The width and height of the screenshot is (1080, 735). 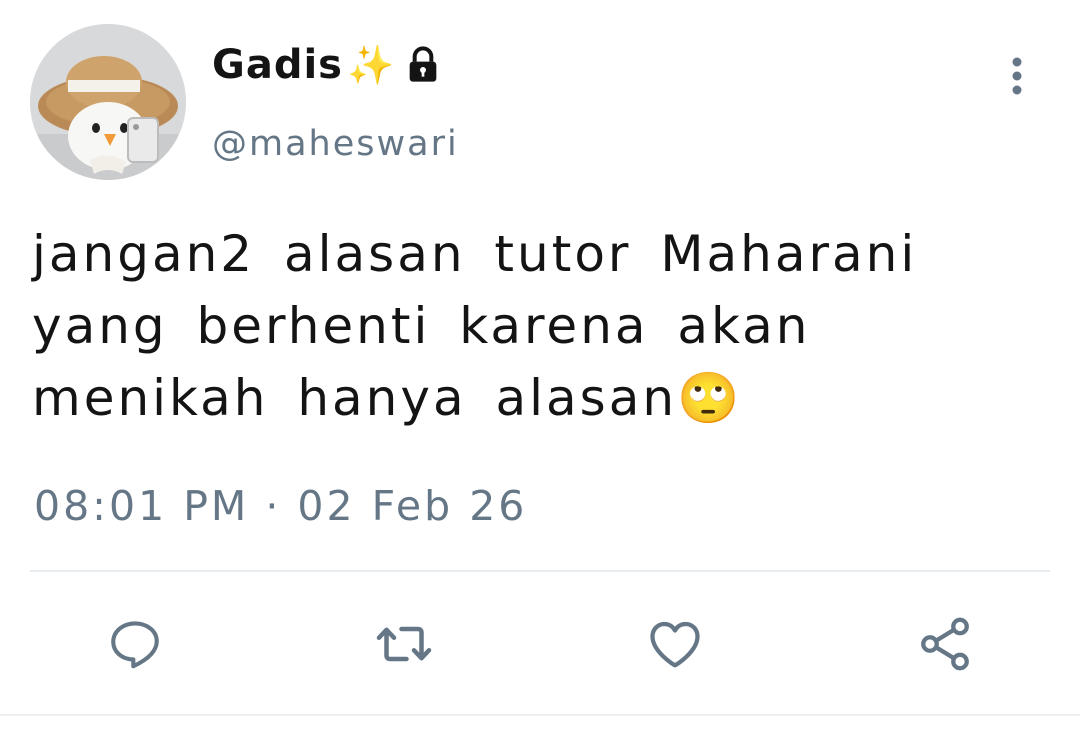 I want to click on avatar, so click(x=108, y=102).